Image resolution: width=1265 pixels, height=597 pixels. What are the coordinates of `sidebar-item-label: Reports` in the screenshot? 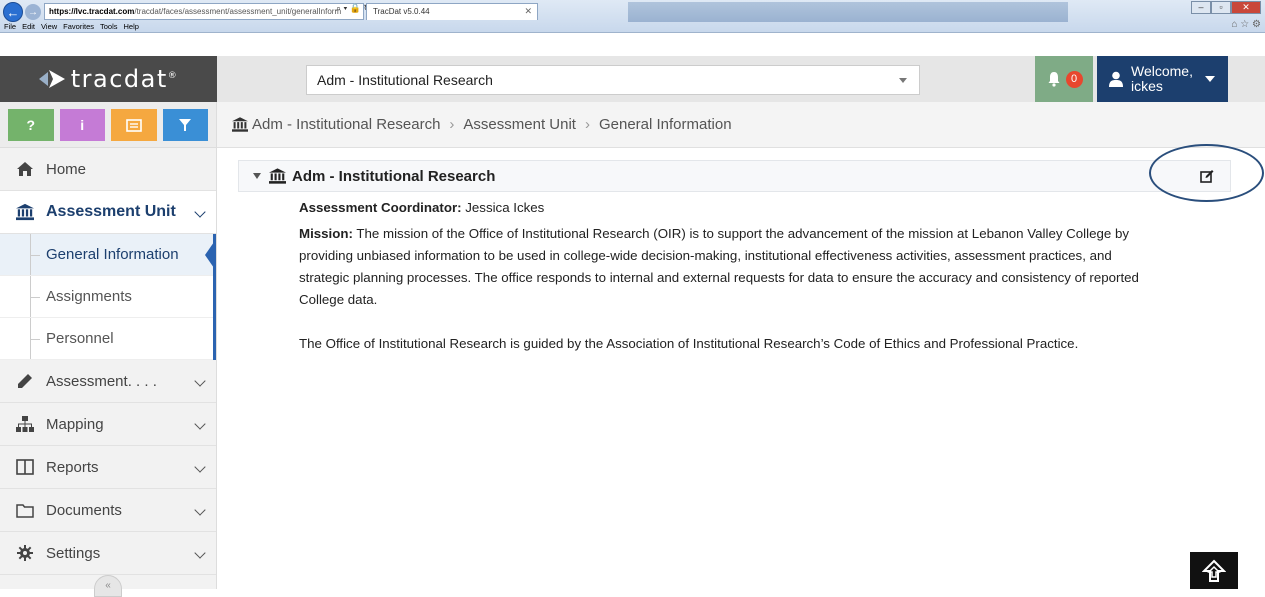 It's located at (72, 467).